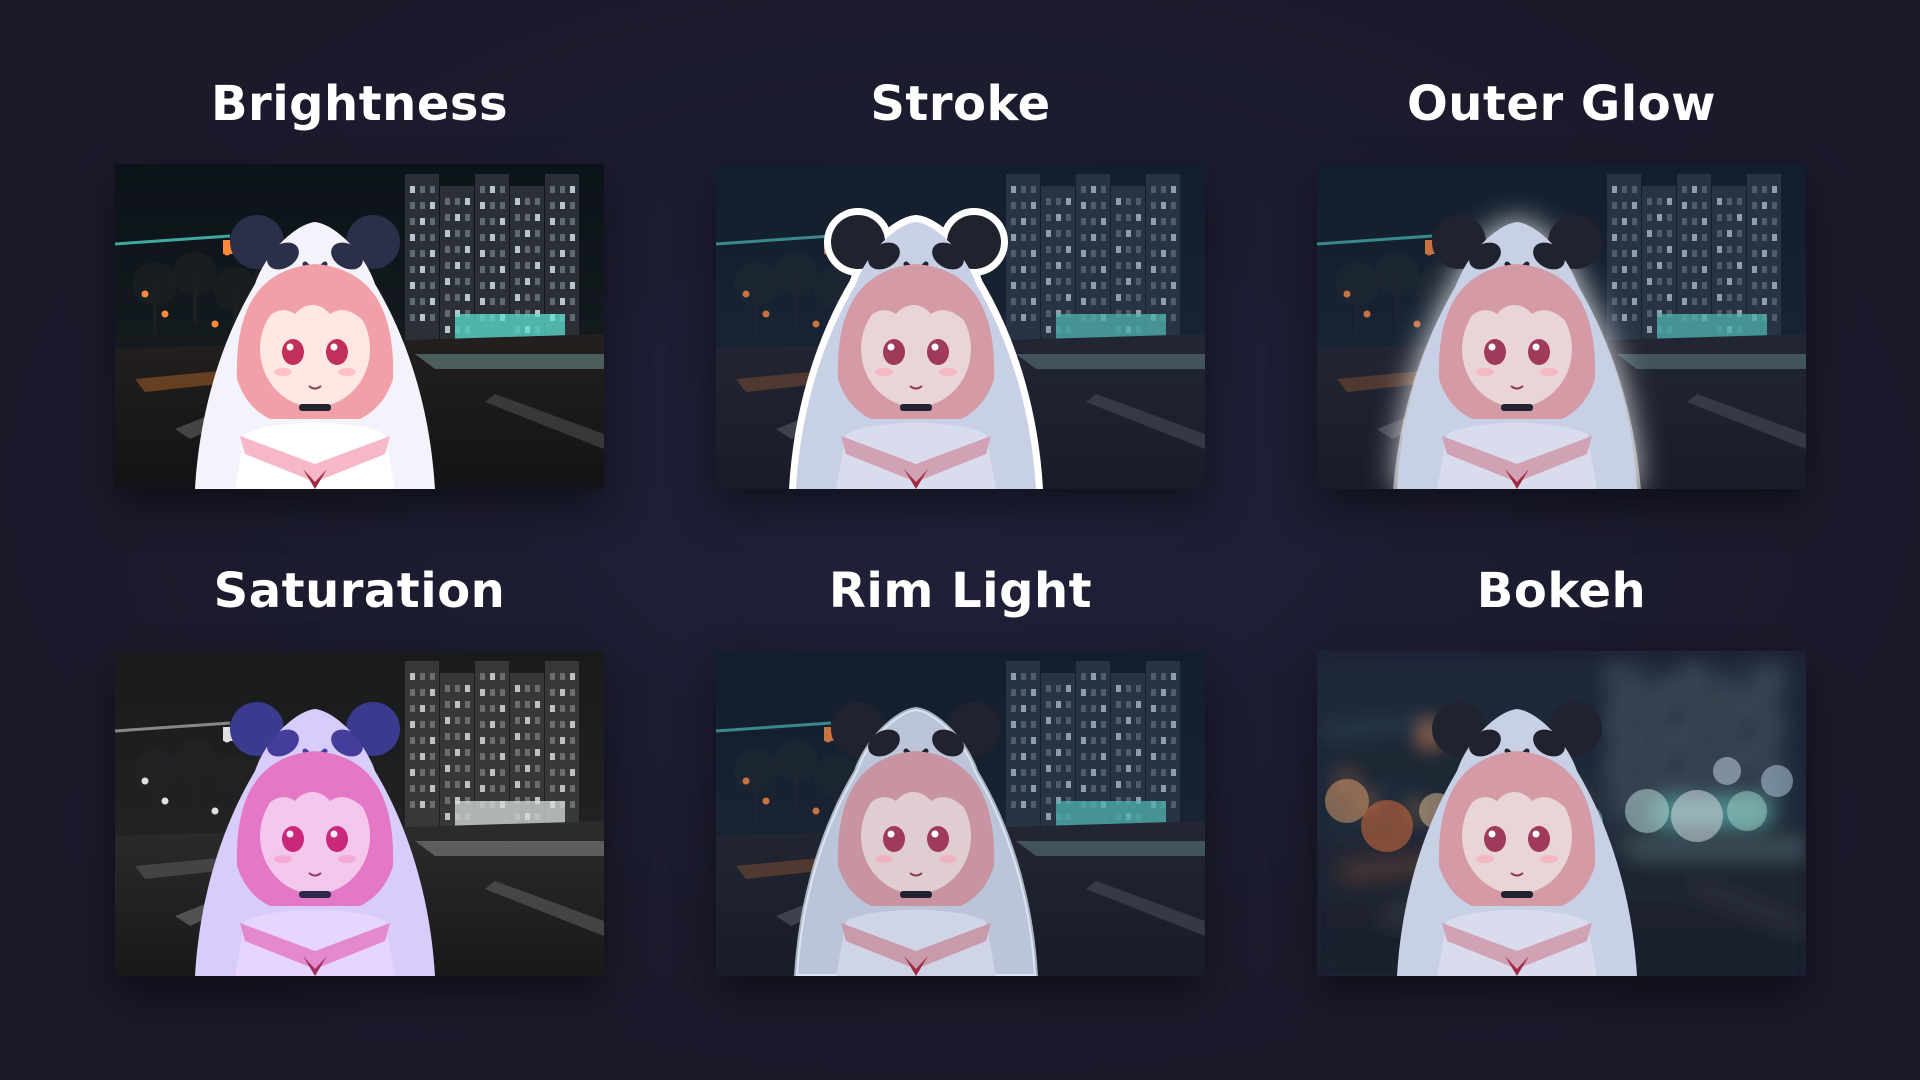  Describe the element at coordinates (1561, 591) in the screenshot. I see `panel-title-bokeh: Bokeh` at that location.